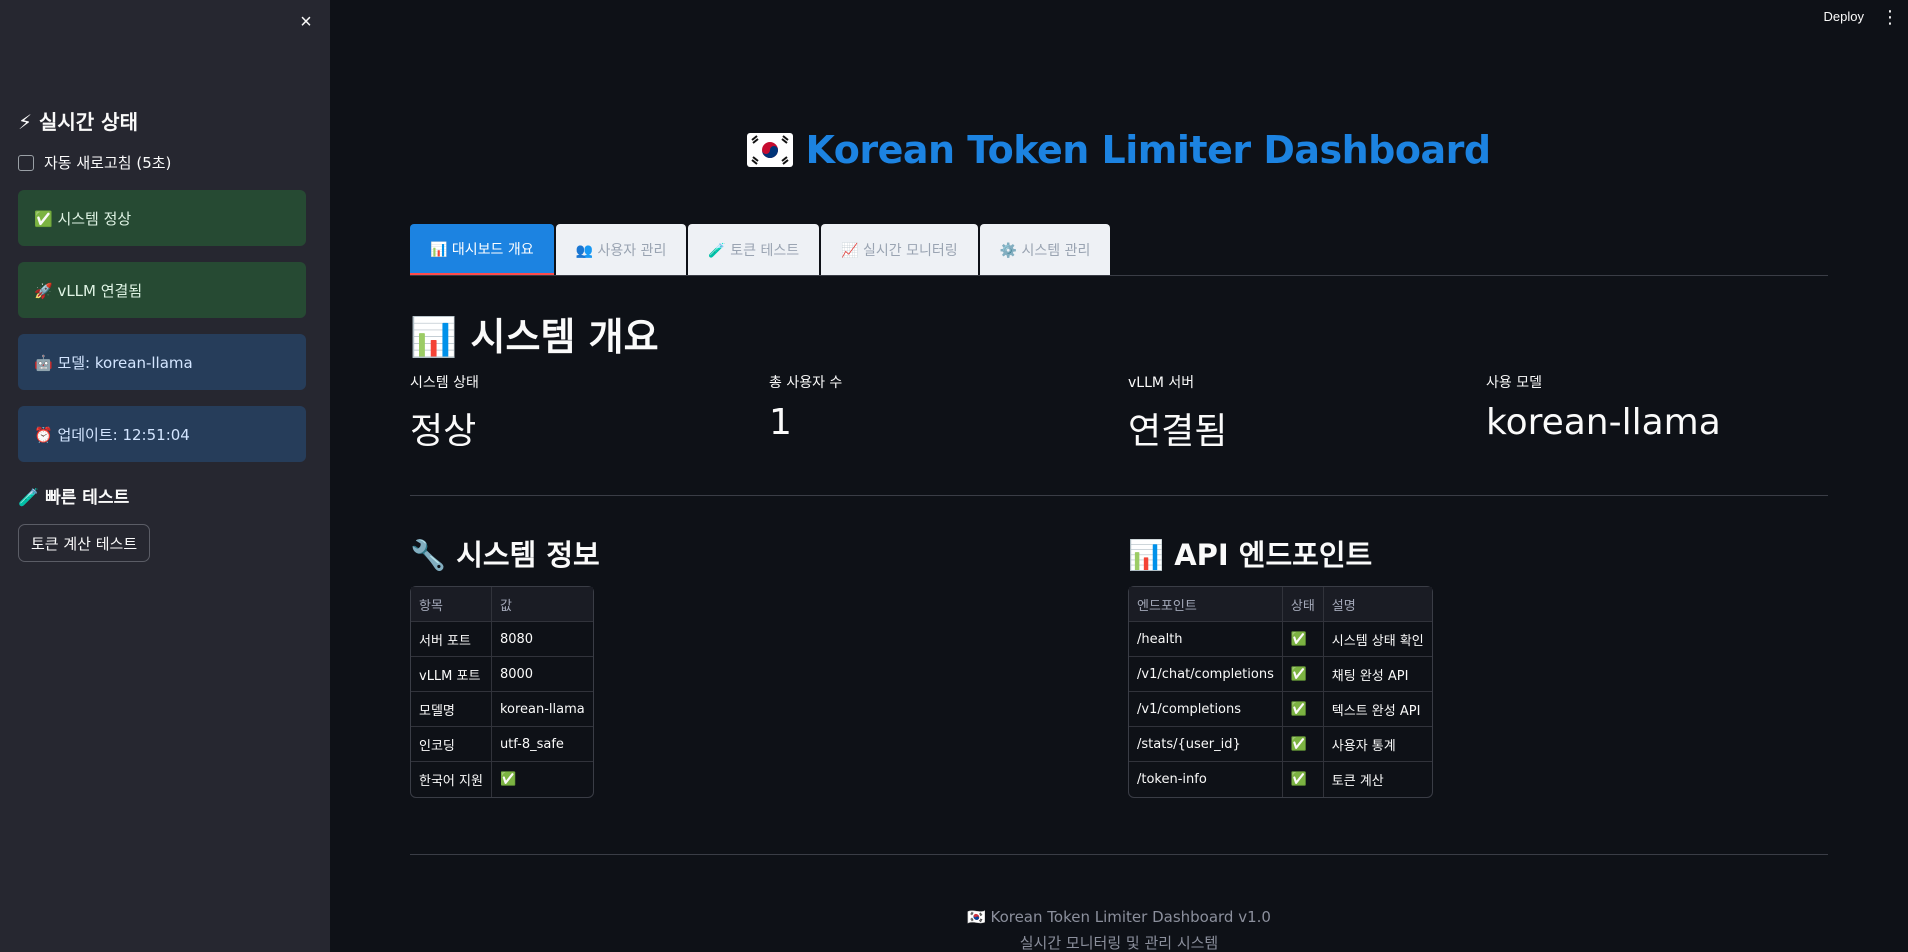 This screenshot has width=1908, height=952. Describe the element at coordinates (1250, 555) in the screenshot. I see `api-endpoints-heading: 📊 API 엔드포인트` at that location.